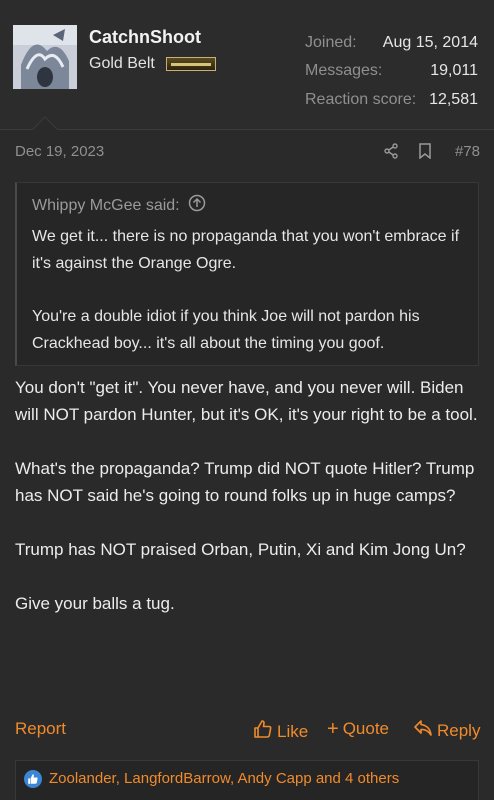  I want to click on quote-button: + Quote, so click(358, 729).